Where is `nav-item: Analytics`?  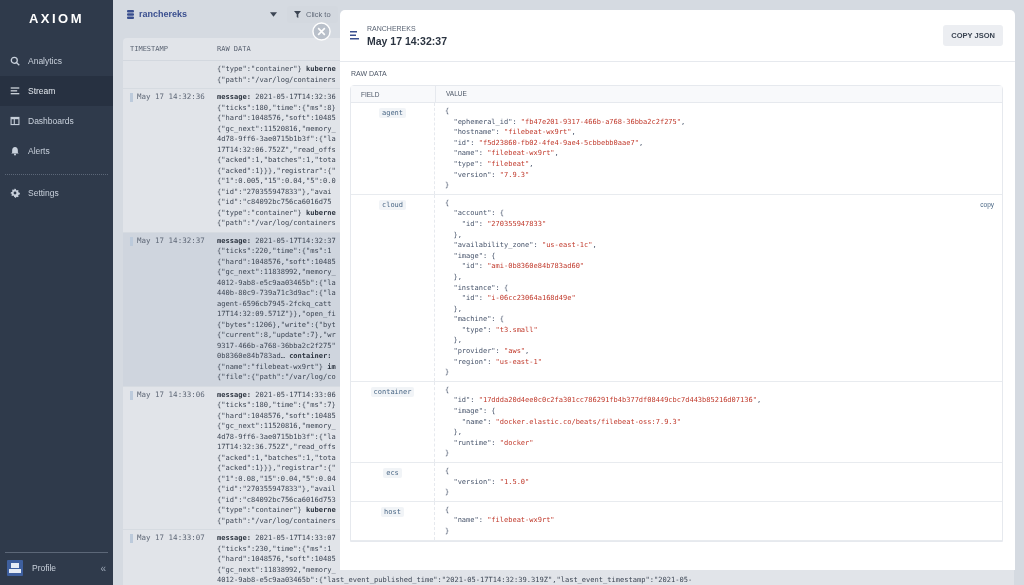 nav-item: Analytics is located at coordinates (56, 61).